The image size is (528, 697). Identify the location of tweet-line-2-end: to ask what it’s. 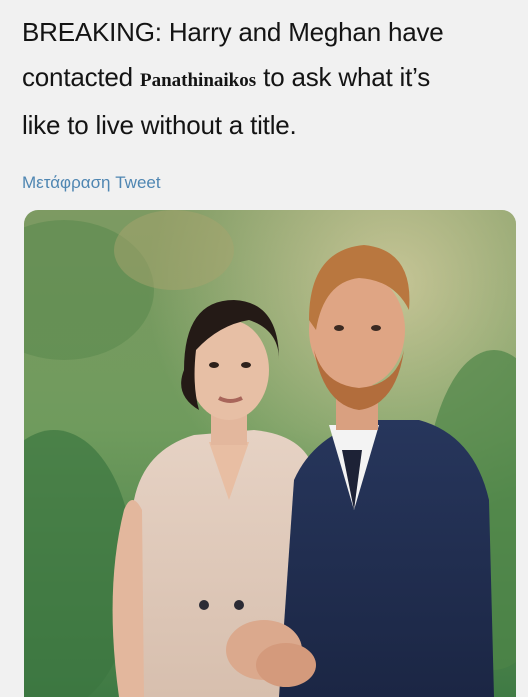
(347, 77).